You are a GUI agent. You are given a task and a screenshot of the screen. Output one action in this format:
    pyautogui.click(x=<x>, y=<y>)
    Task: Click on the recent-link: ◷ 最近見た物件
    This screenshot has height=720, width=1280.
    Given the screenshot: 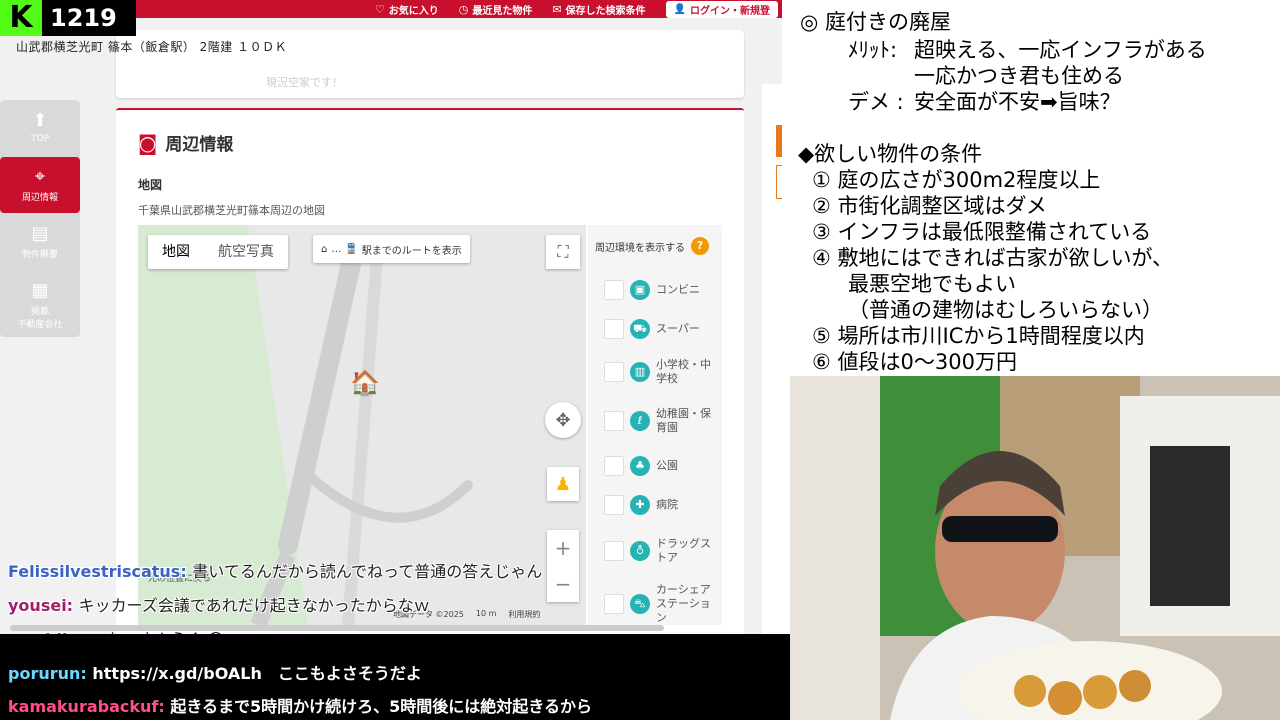 What is the action you would take?
    pyautogui.click(x=496, y=9)
    